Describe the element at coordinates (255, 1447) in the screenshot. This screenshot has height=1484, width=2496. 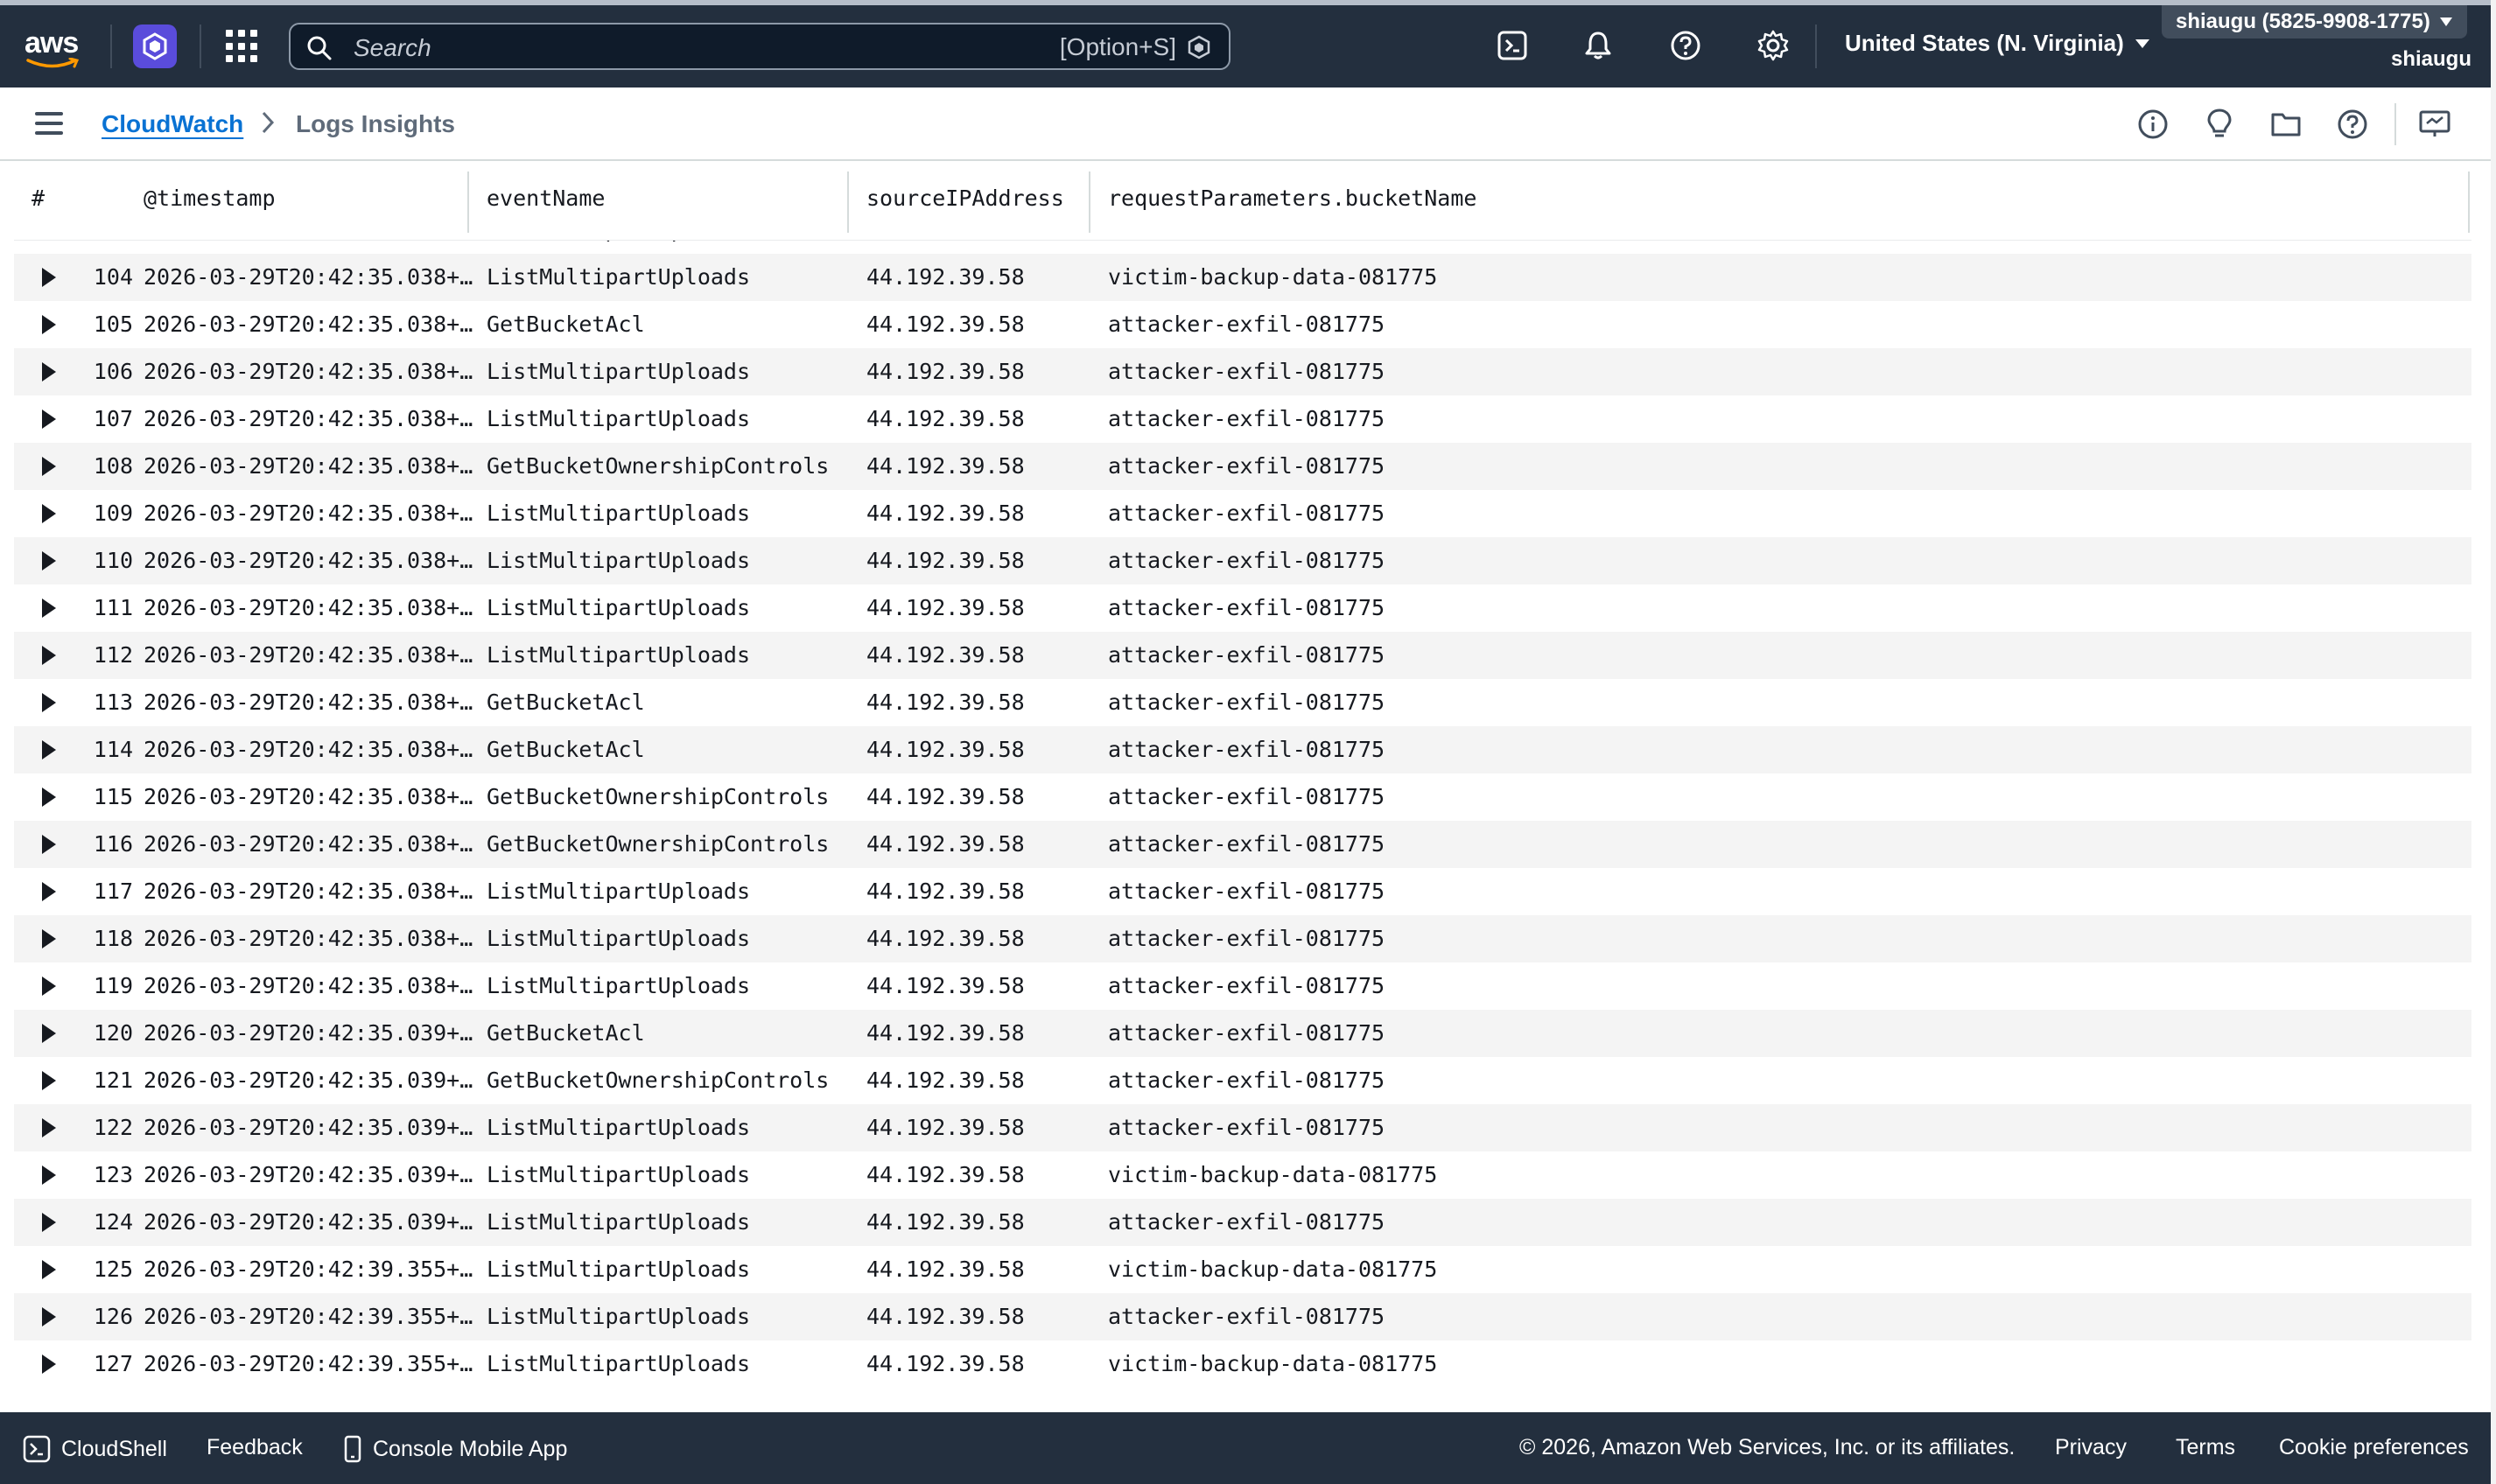
I see `footer-feedback-link: Feedback` at that location.